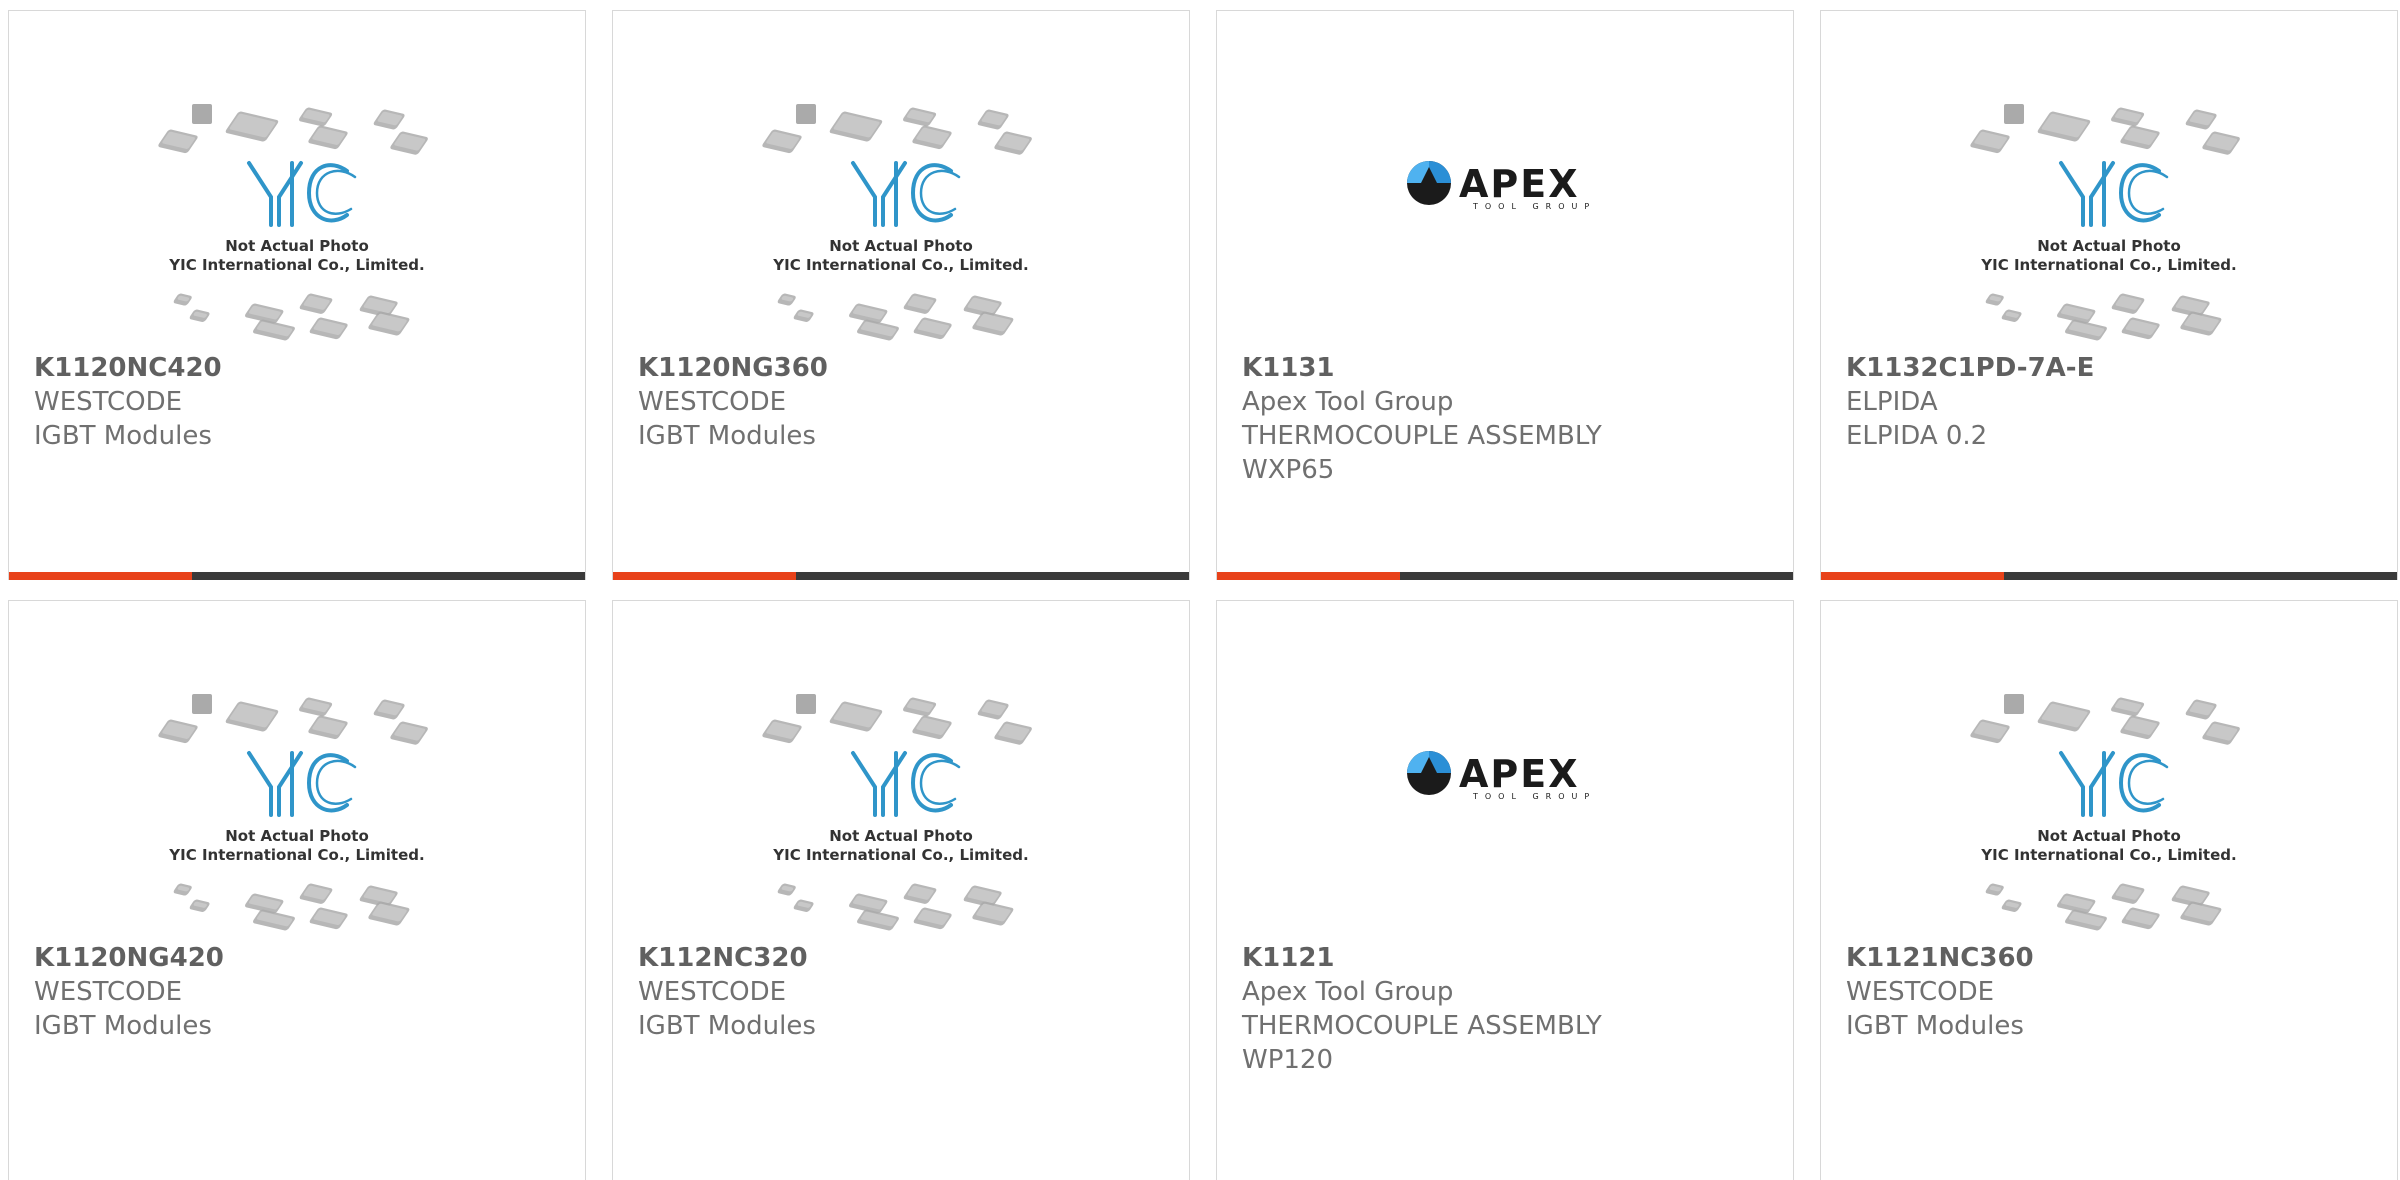 The width and height of the screenshot is (2400, 1180). What do you see at coordinates (1917, 436) in the screenshot?
I see `product-description: ELPIDA 0.2` at bounding box center [1917, 436].